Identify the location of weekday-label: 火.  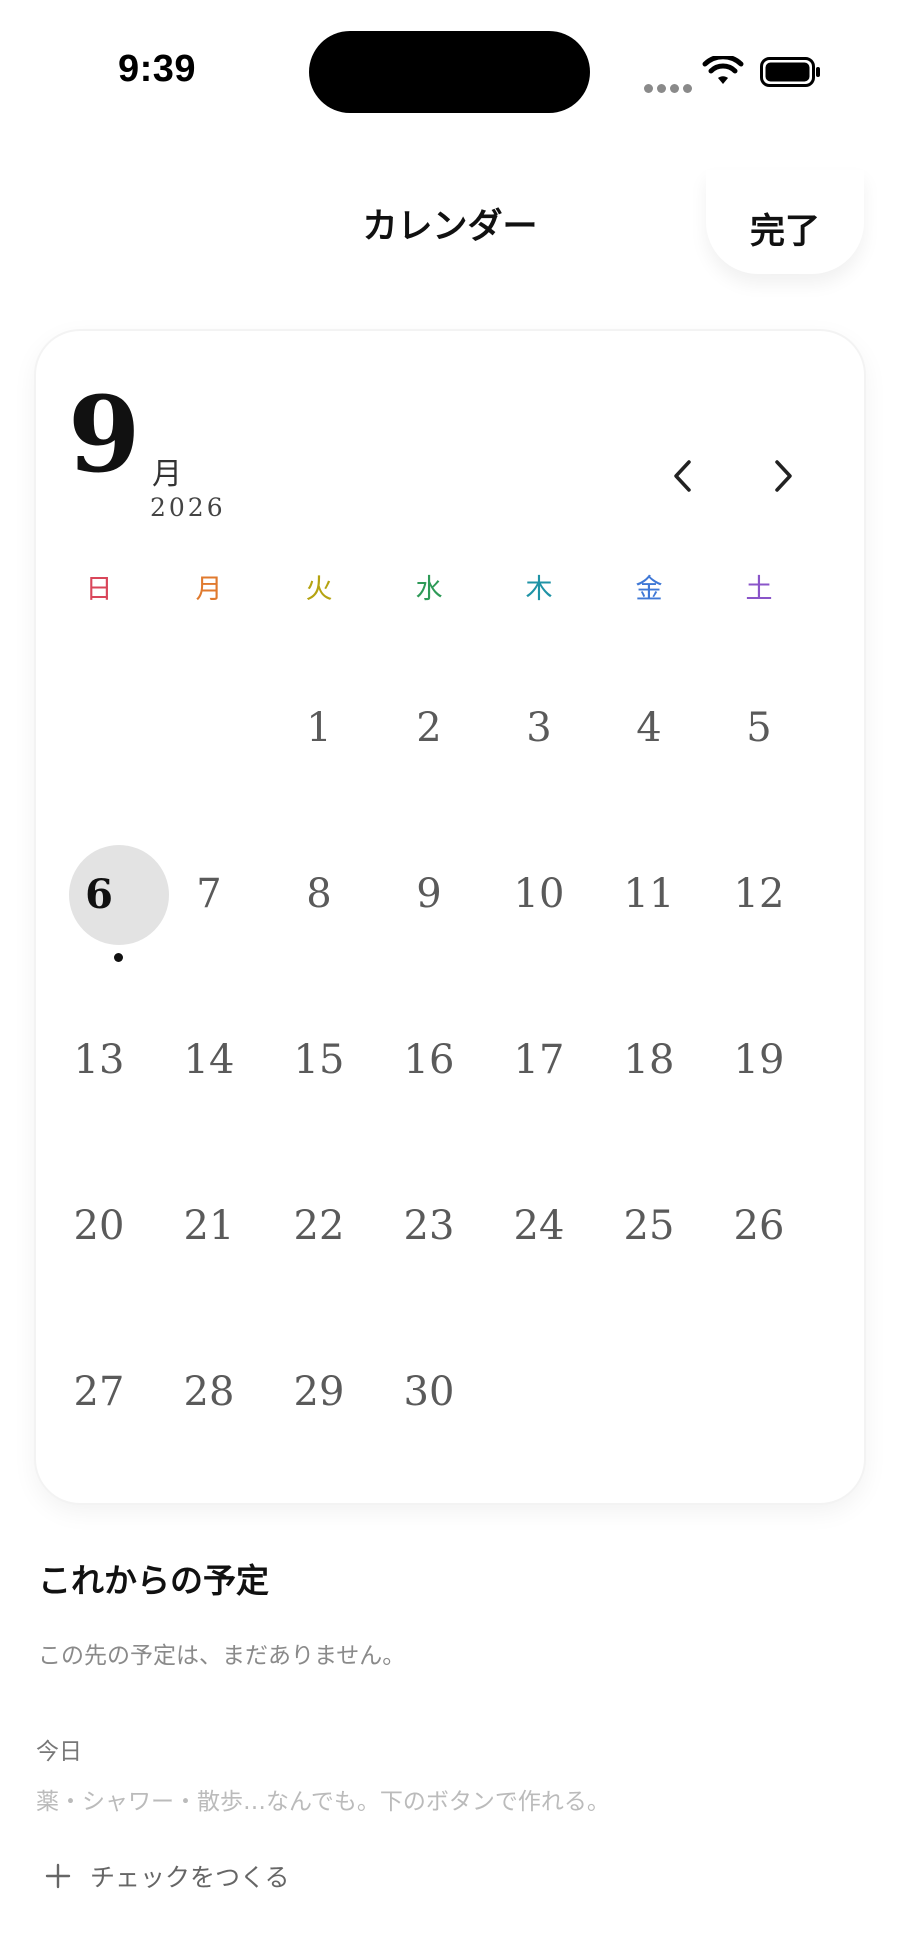
(319, 589).